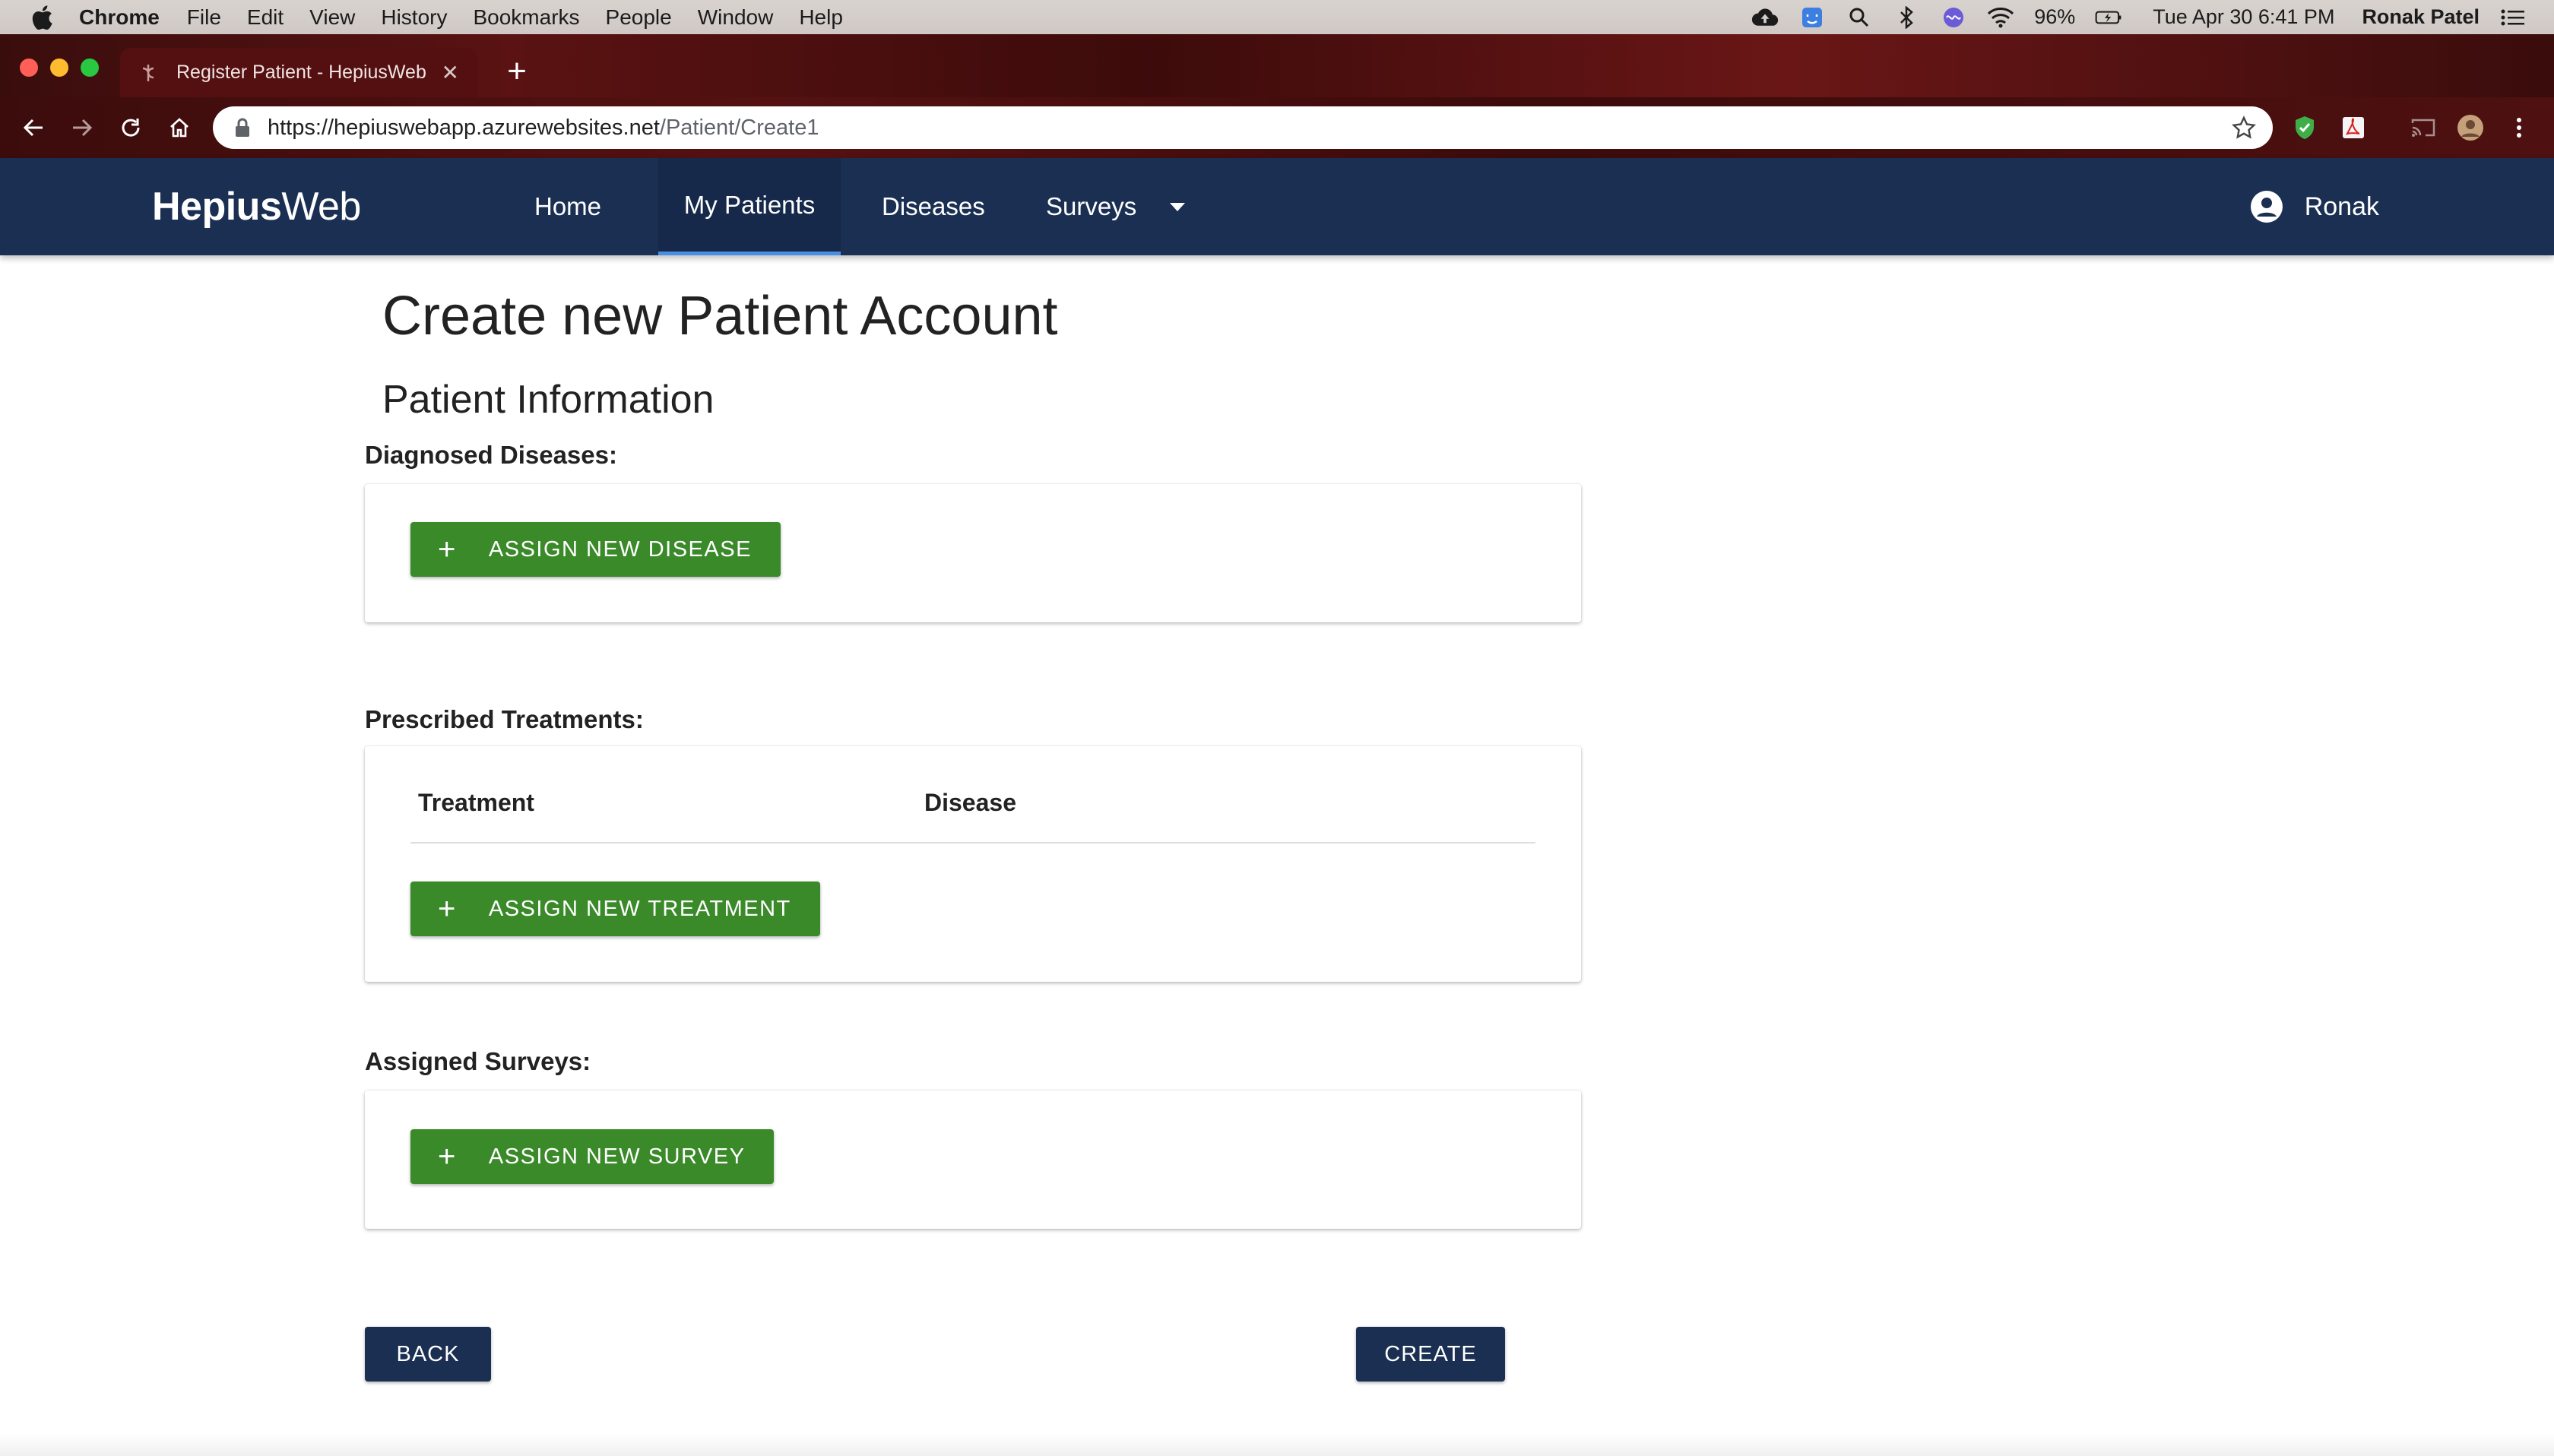  Describe the element at coordinates (1091, 206) in the screenshot. I see `nav-surveys-label: Surveys` at that location.